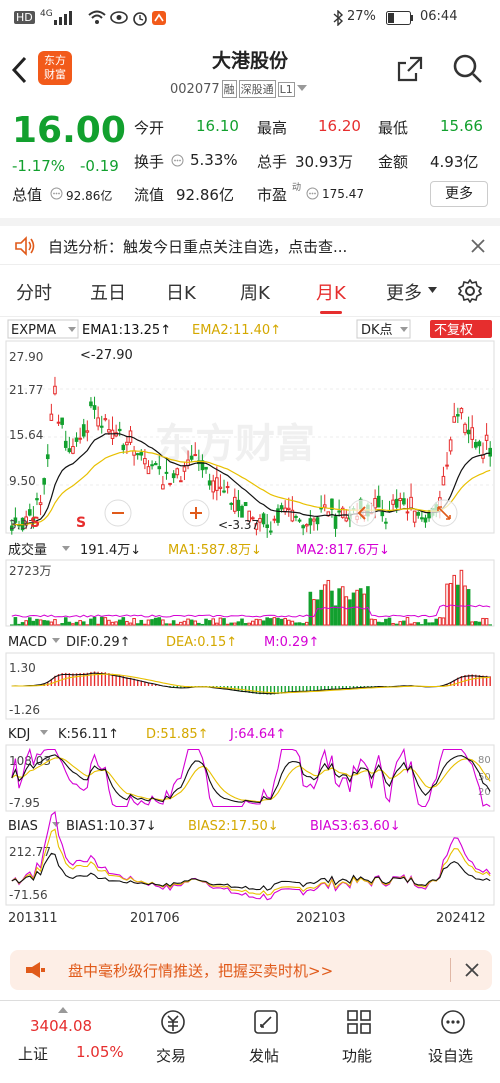  What do you see at coordinates (26, 435) in the screenshot?
I see `y-label: 15.64` at bounding box center [26, 435].